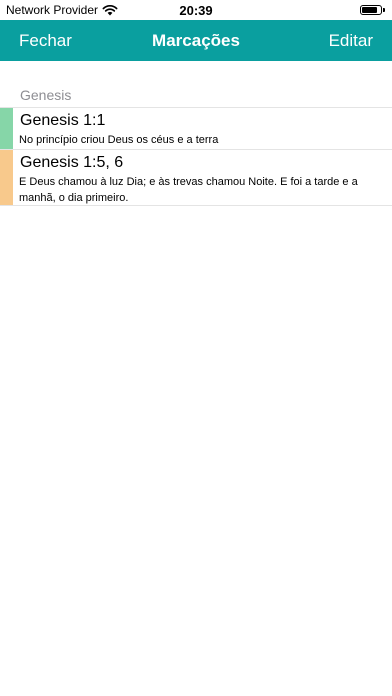 This screenshot has width=392, height=696. I want to click on section-title: Genesis, so click(46, 95).